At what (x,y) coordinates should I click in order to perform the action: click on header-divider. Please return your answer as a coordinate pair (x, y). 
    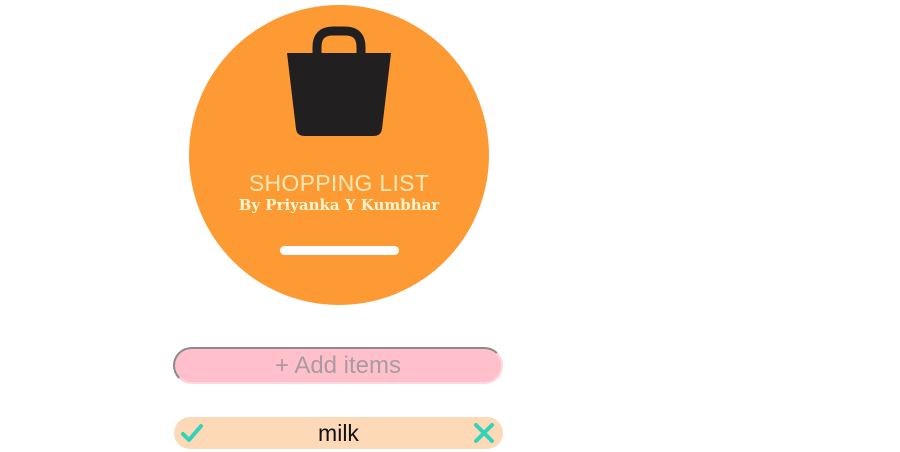
    Looking at the image, I should click on (339, 250).